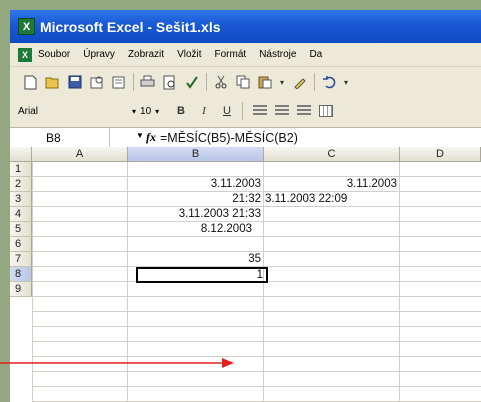 The image size is (481, 402). What do you see at coordinates (21, 169) in the screenshot?
I see `row-header-1: 1` at bounding box center [21, 169].